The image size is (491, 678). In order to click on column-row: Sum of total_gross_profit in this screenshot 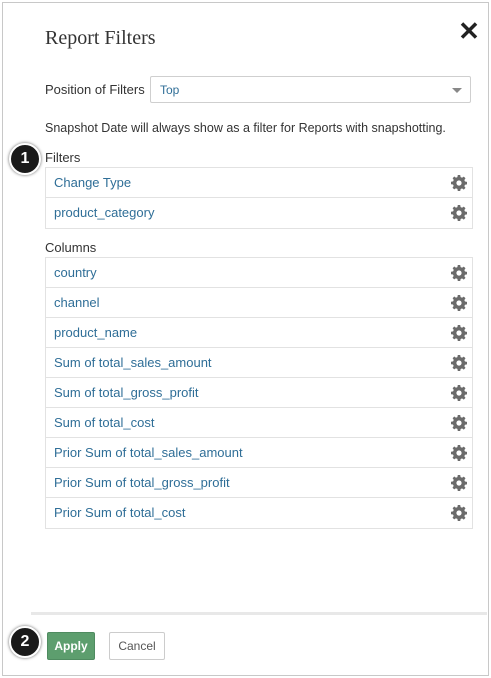, I will do `click(259, 393)`.